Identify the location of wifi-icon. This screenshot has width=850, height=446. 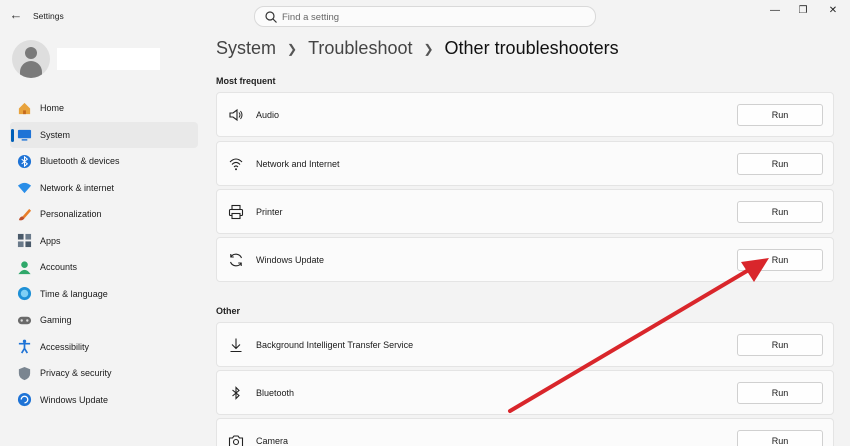
(236, 164).